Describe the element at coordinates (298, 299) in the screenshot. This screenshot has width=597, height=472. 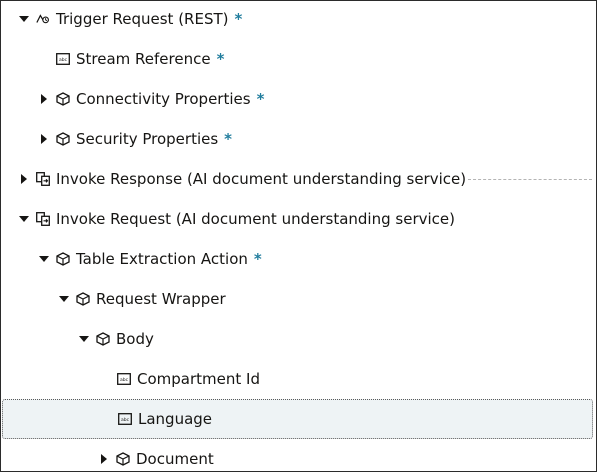
I see `tree-node-request-wrapper: Request Wrapper` at that location.